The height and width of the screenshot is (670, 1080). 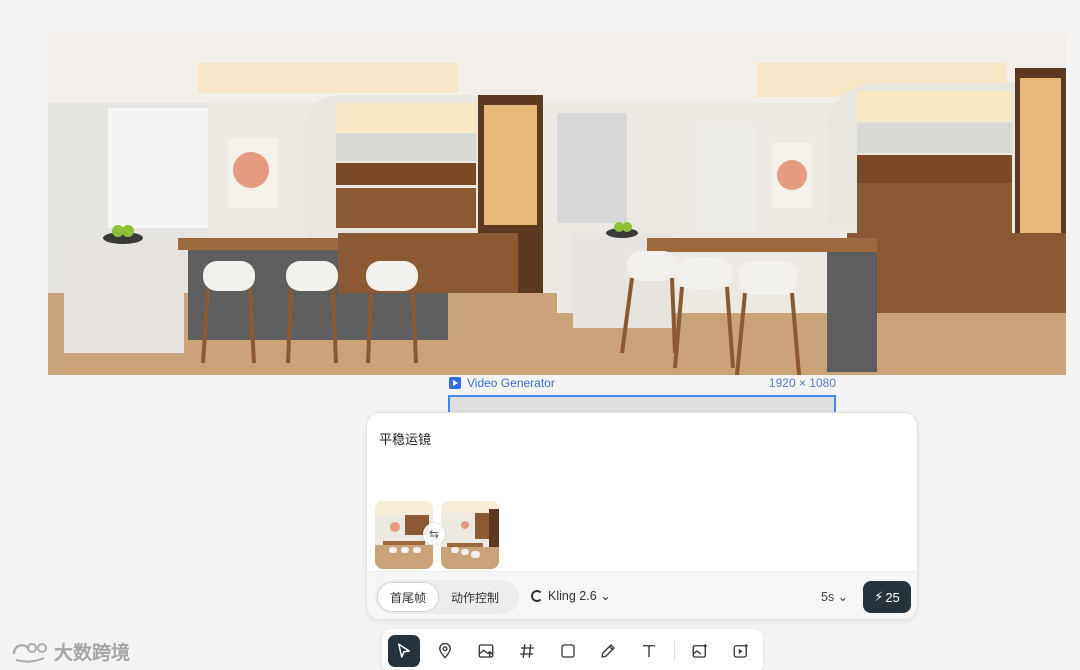 I want to click on mode-motion-control-button: 动作控制, so click(x=475, y=597).